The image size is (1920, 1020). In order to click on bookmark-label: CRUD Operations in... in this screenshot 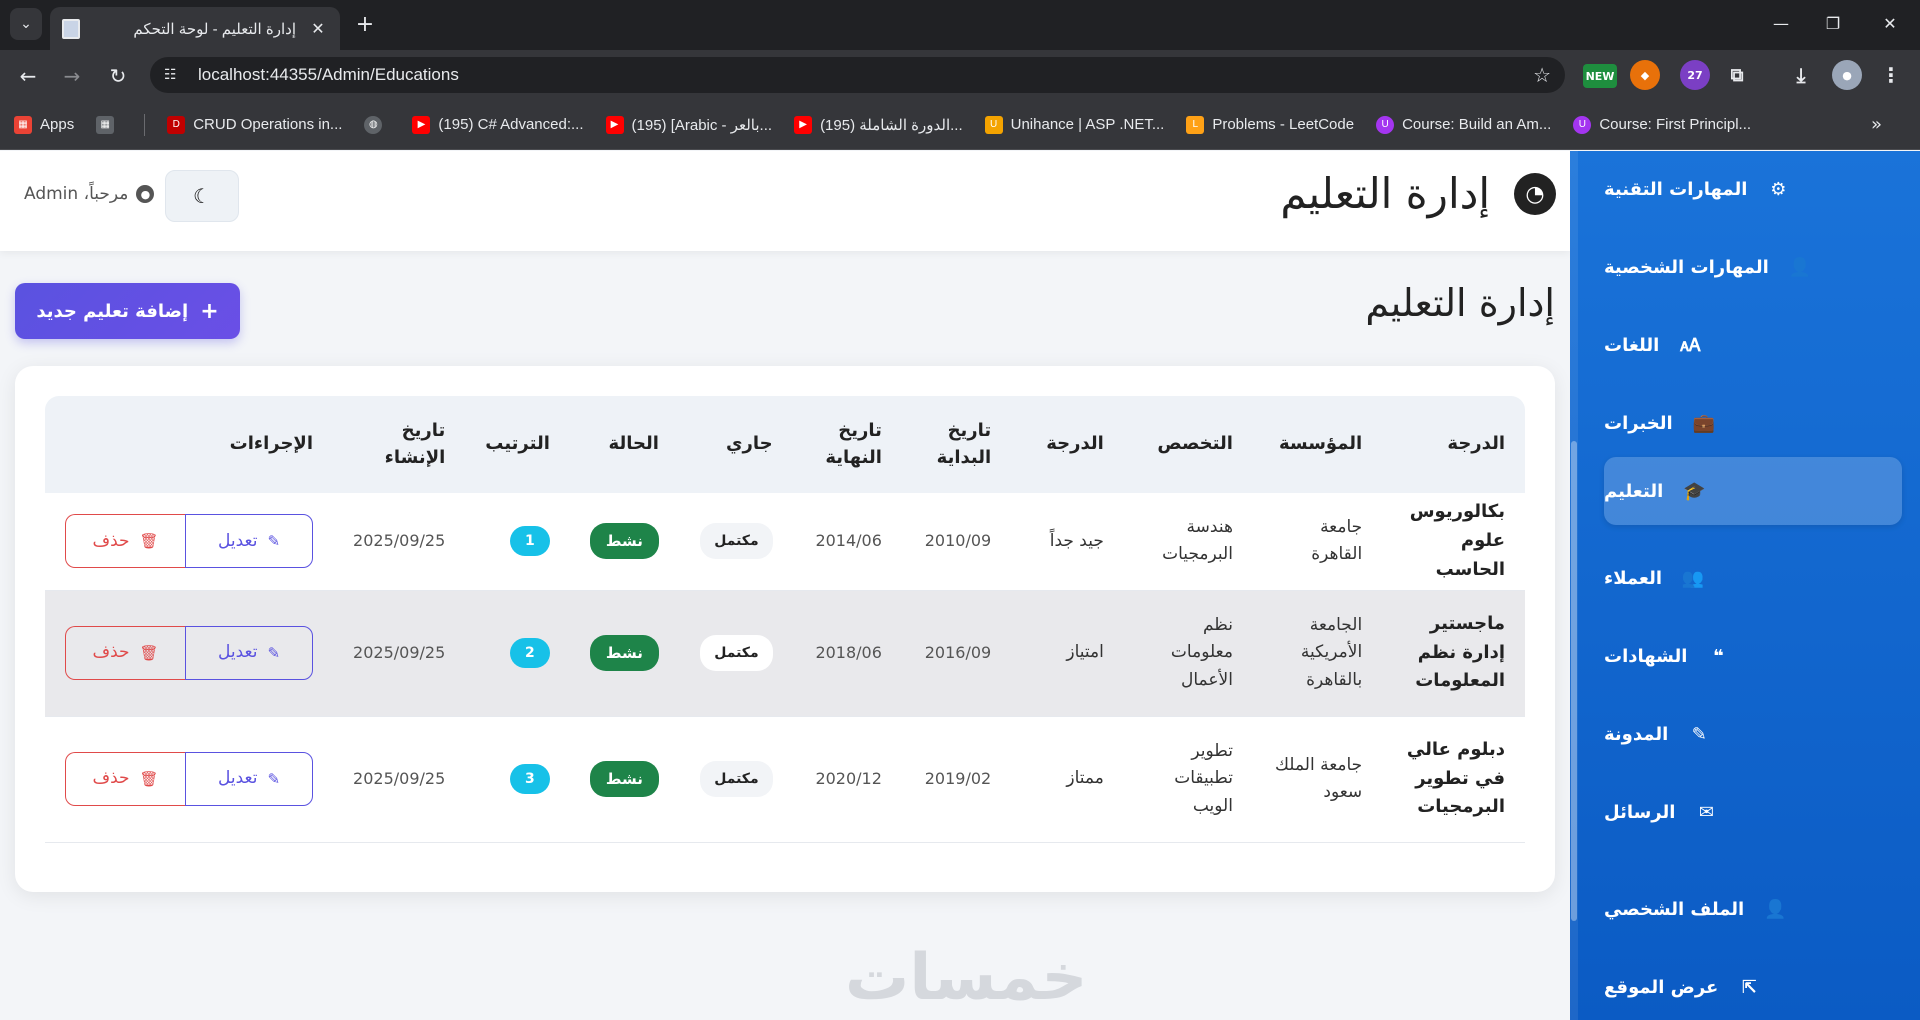, I will do `click(268, 124)`.